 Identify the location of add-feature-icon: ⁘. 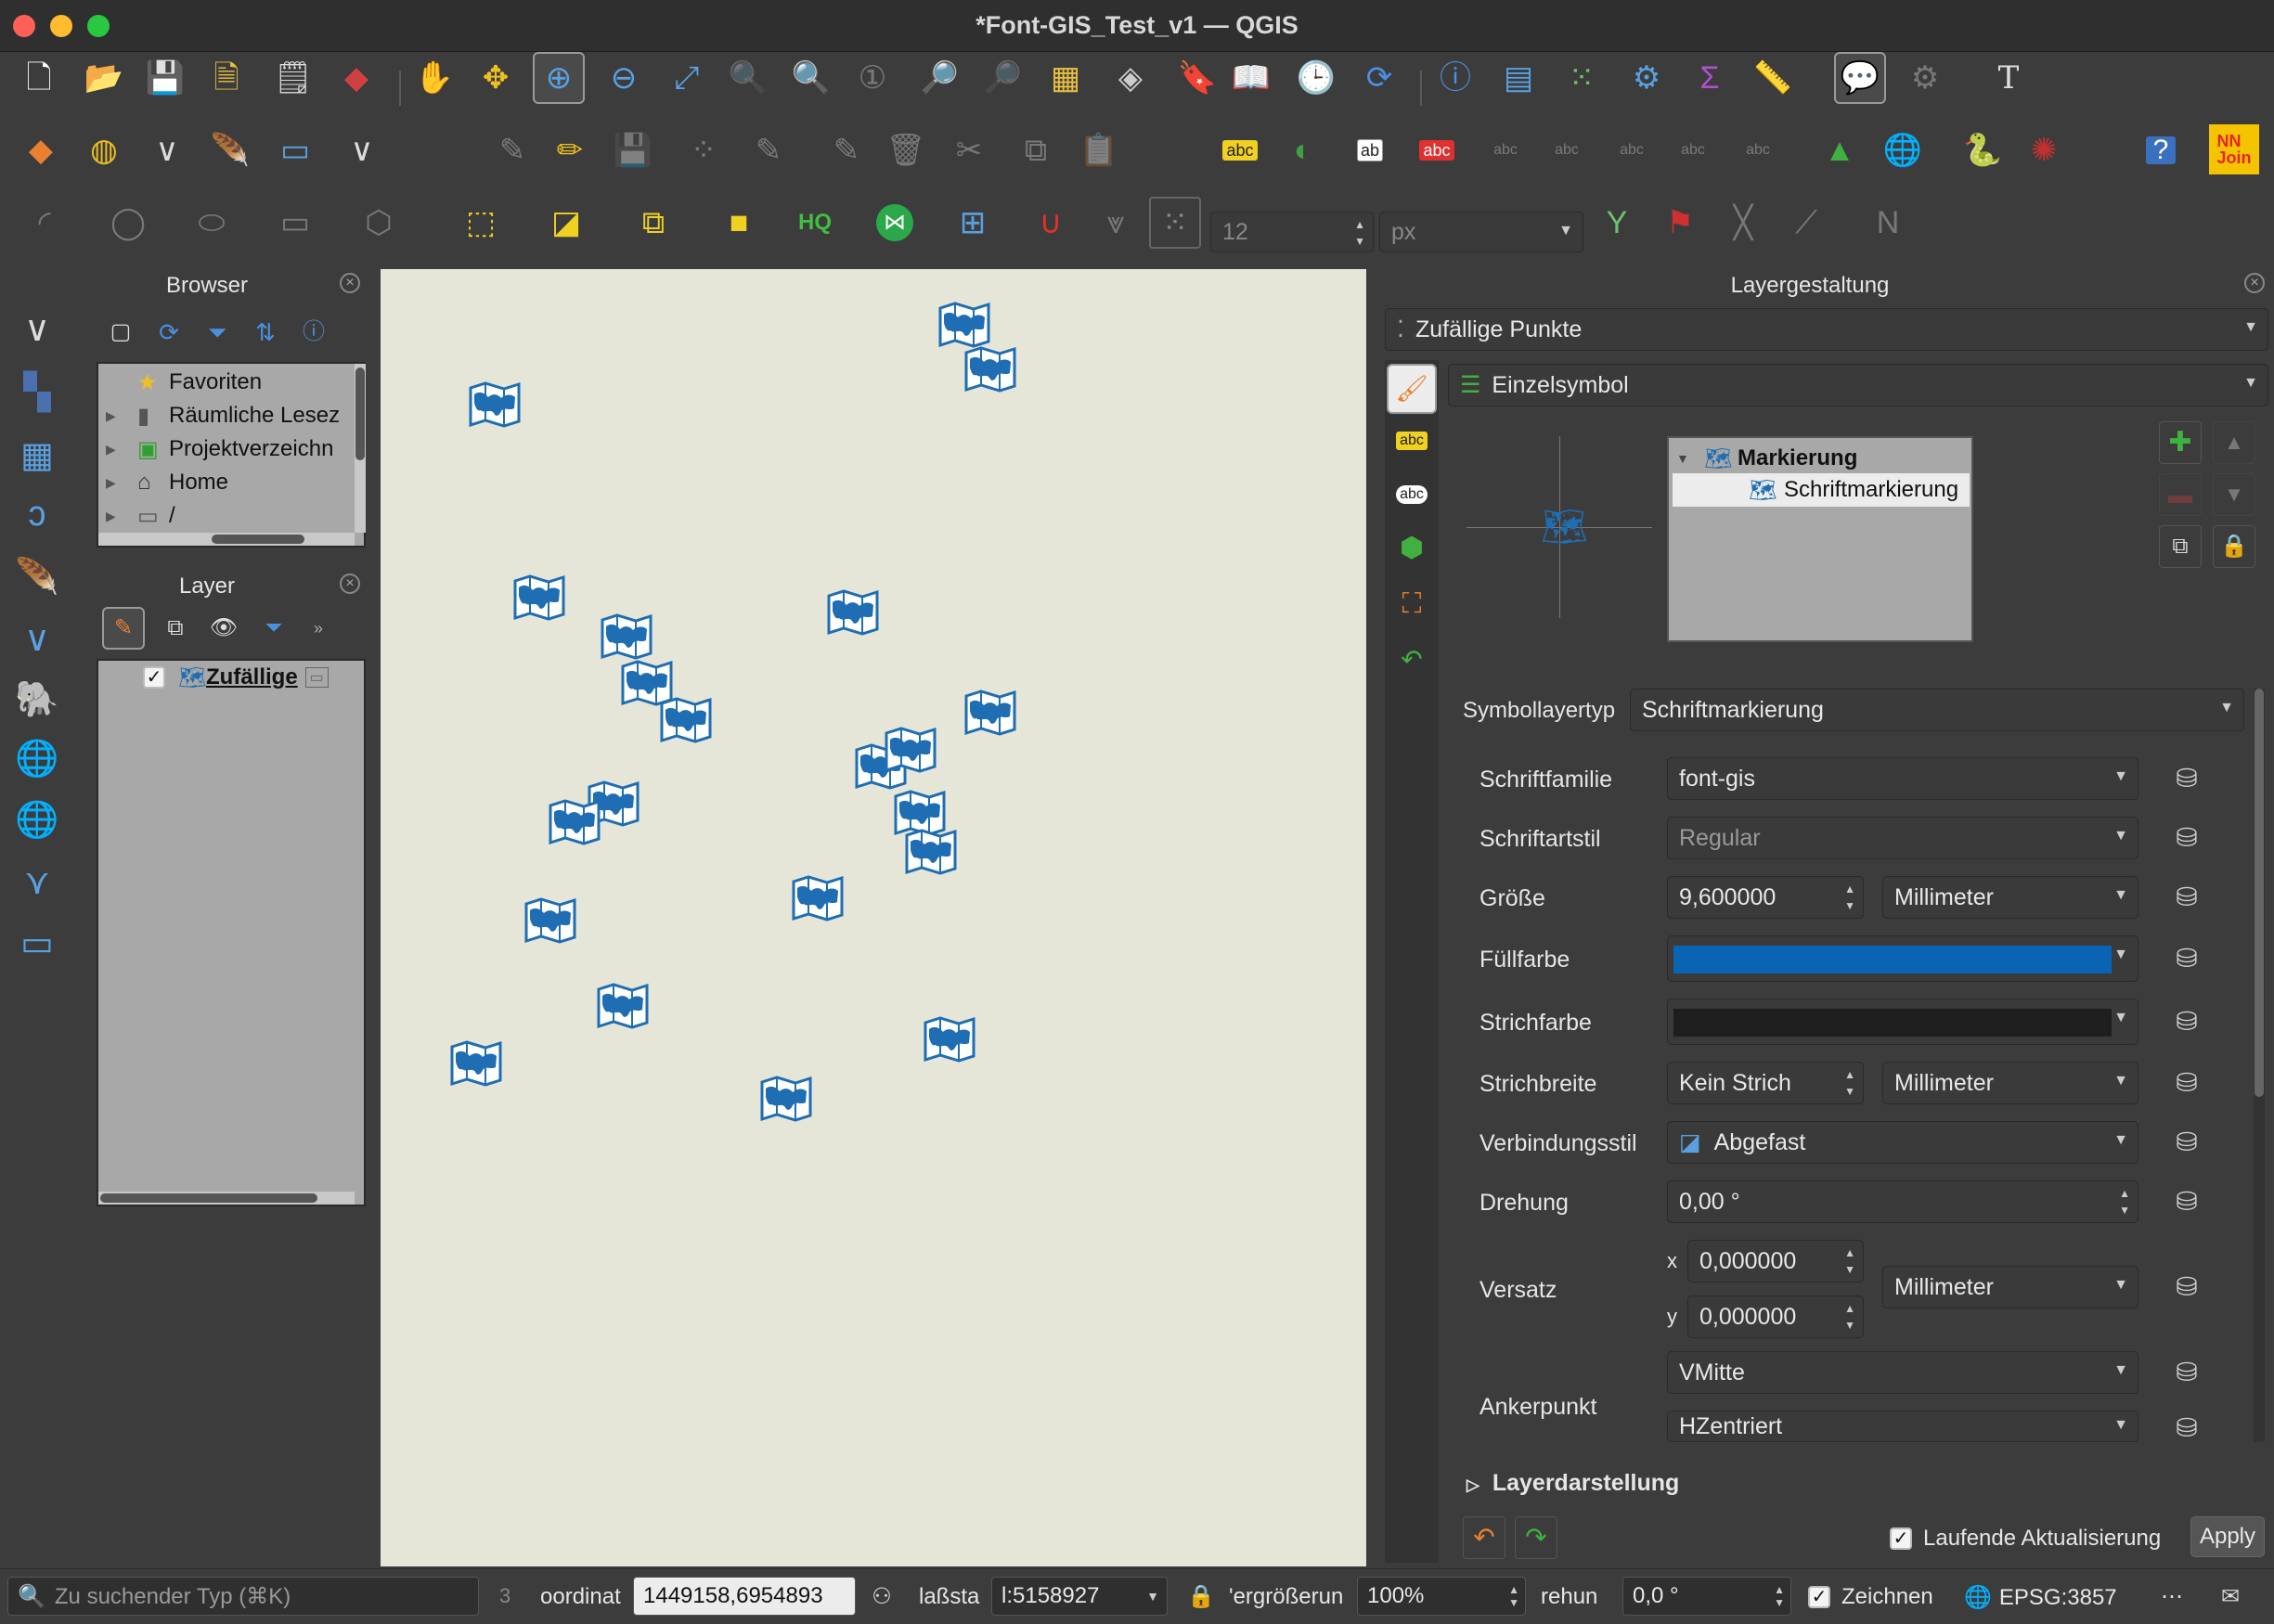
(704, 150).